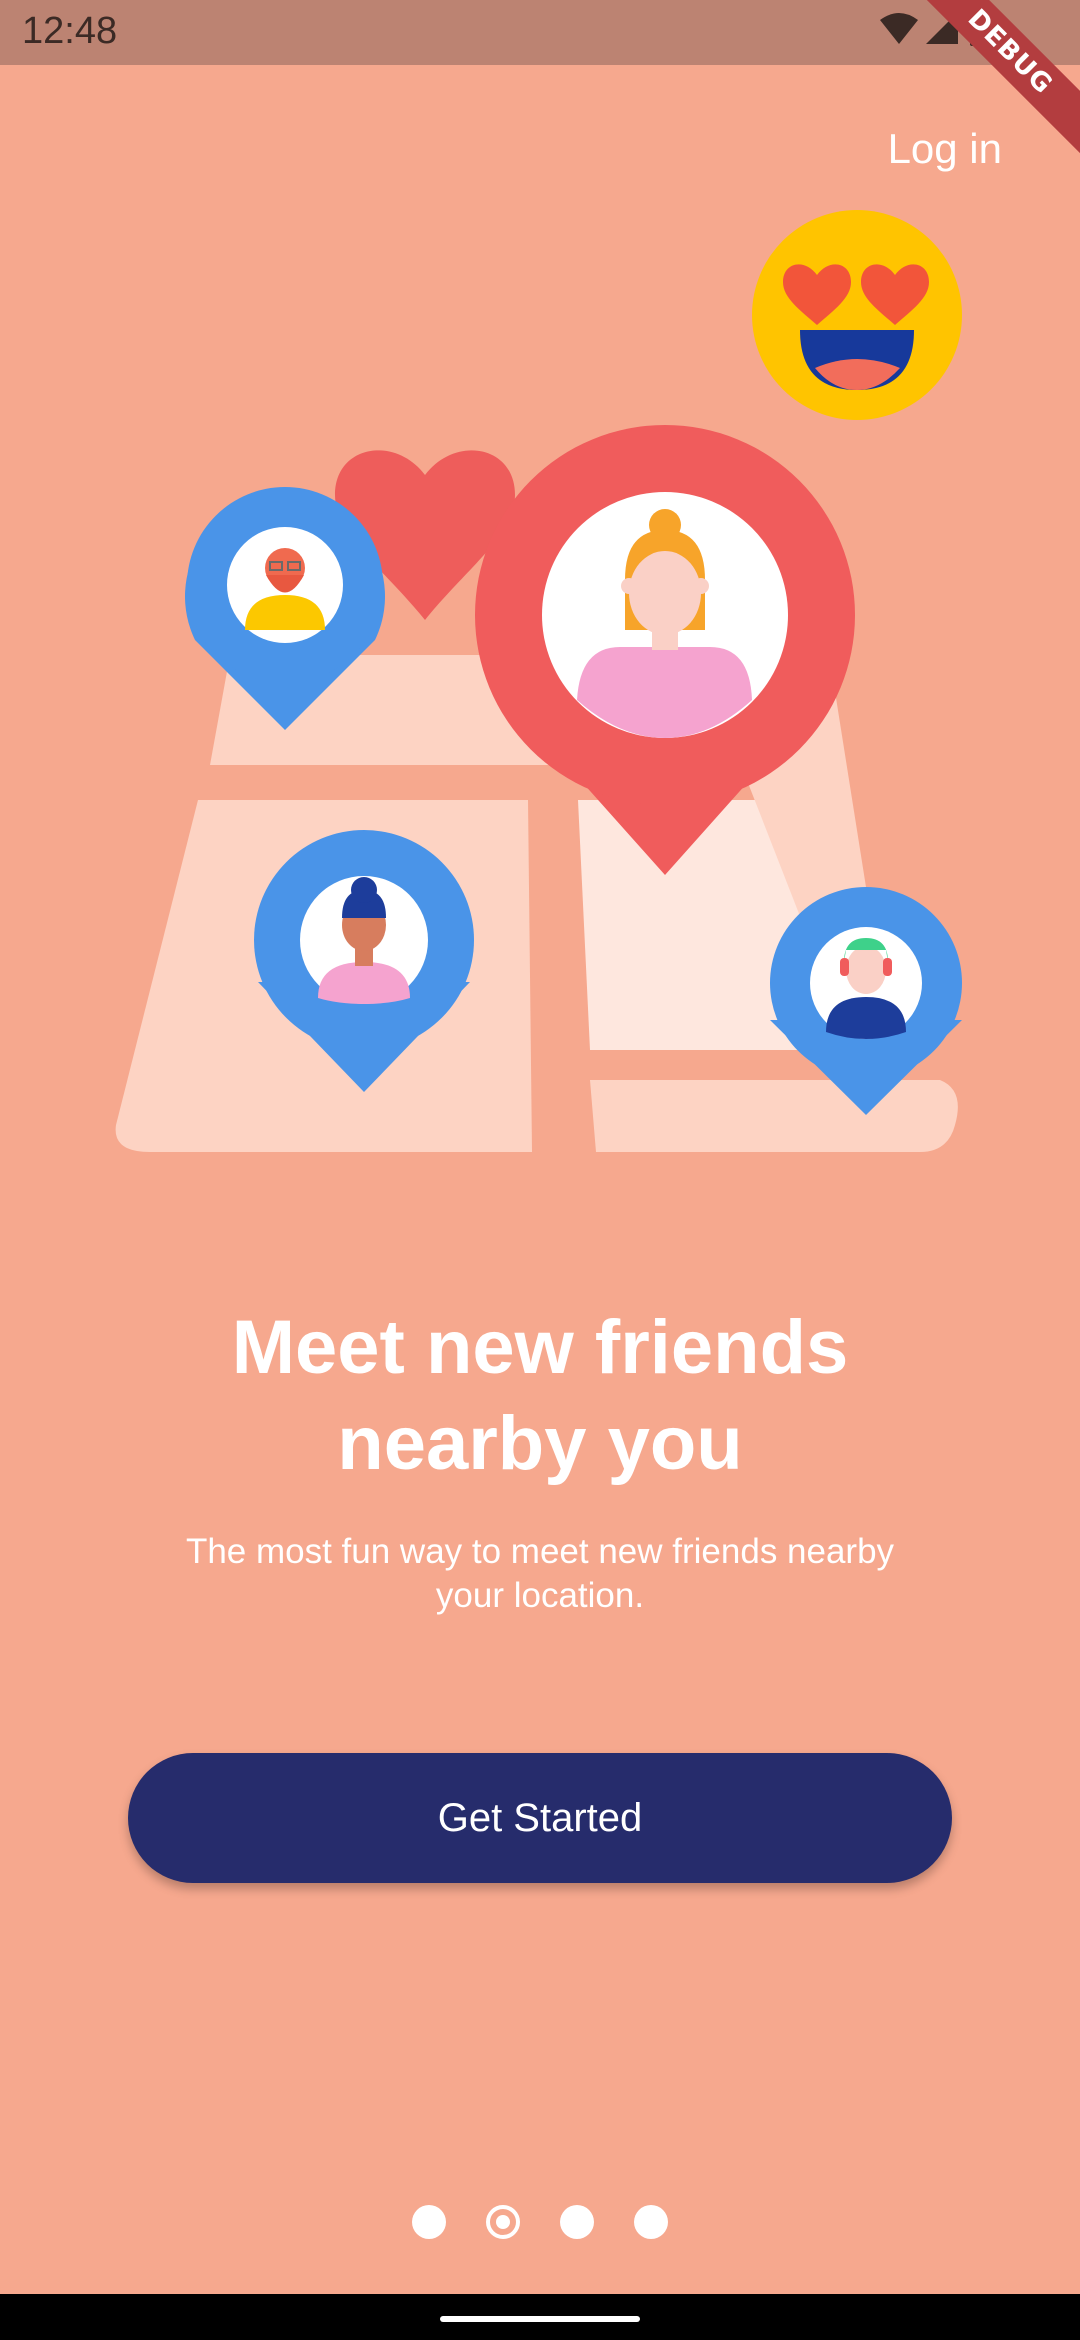 The height and width of the screenshot is (2340, 1080). What do you see at coordinates (540, 2319) in the screenshot?
I see `home-indicator` at bounding box center [540, 2319].